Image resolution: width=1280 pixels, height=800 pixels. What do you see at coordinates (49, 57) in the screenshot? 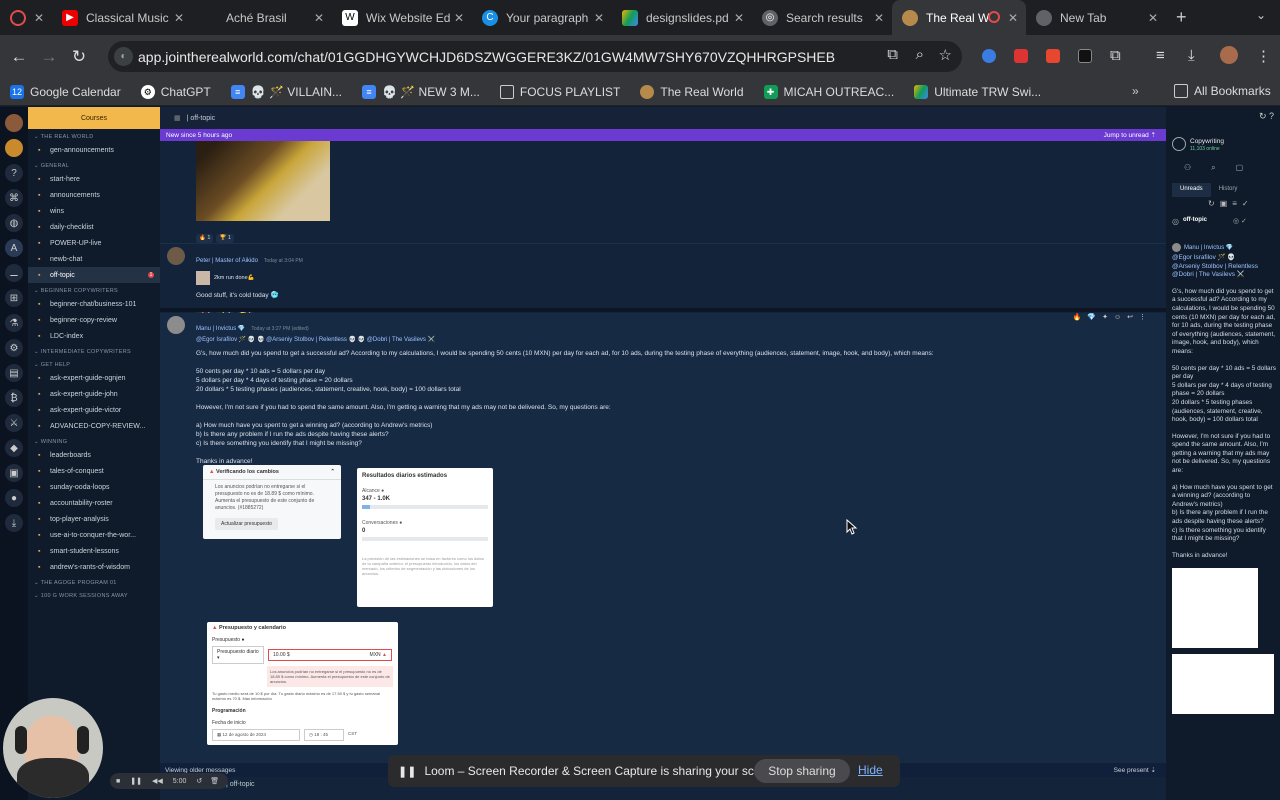
I see `forward-arrow-icon: →` at bounding box center [49, 57].